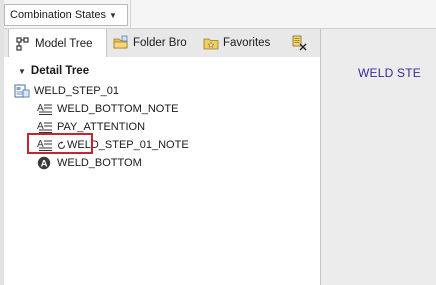  Describe the element at coordinates (101, 127) in the screenshot. I see `tree-item-label: PAY_ATTENTION` at that location.